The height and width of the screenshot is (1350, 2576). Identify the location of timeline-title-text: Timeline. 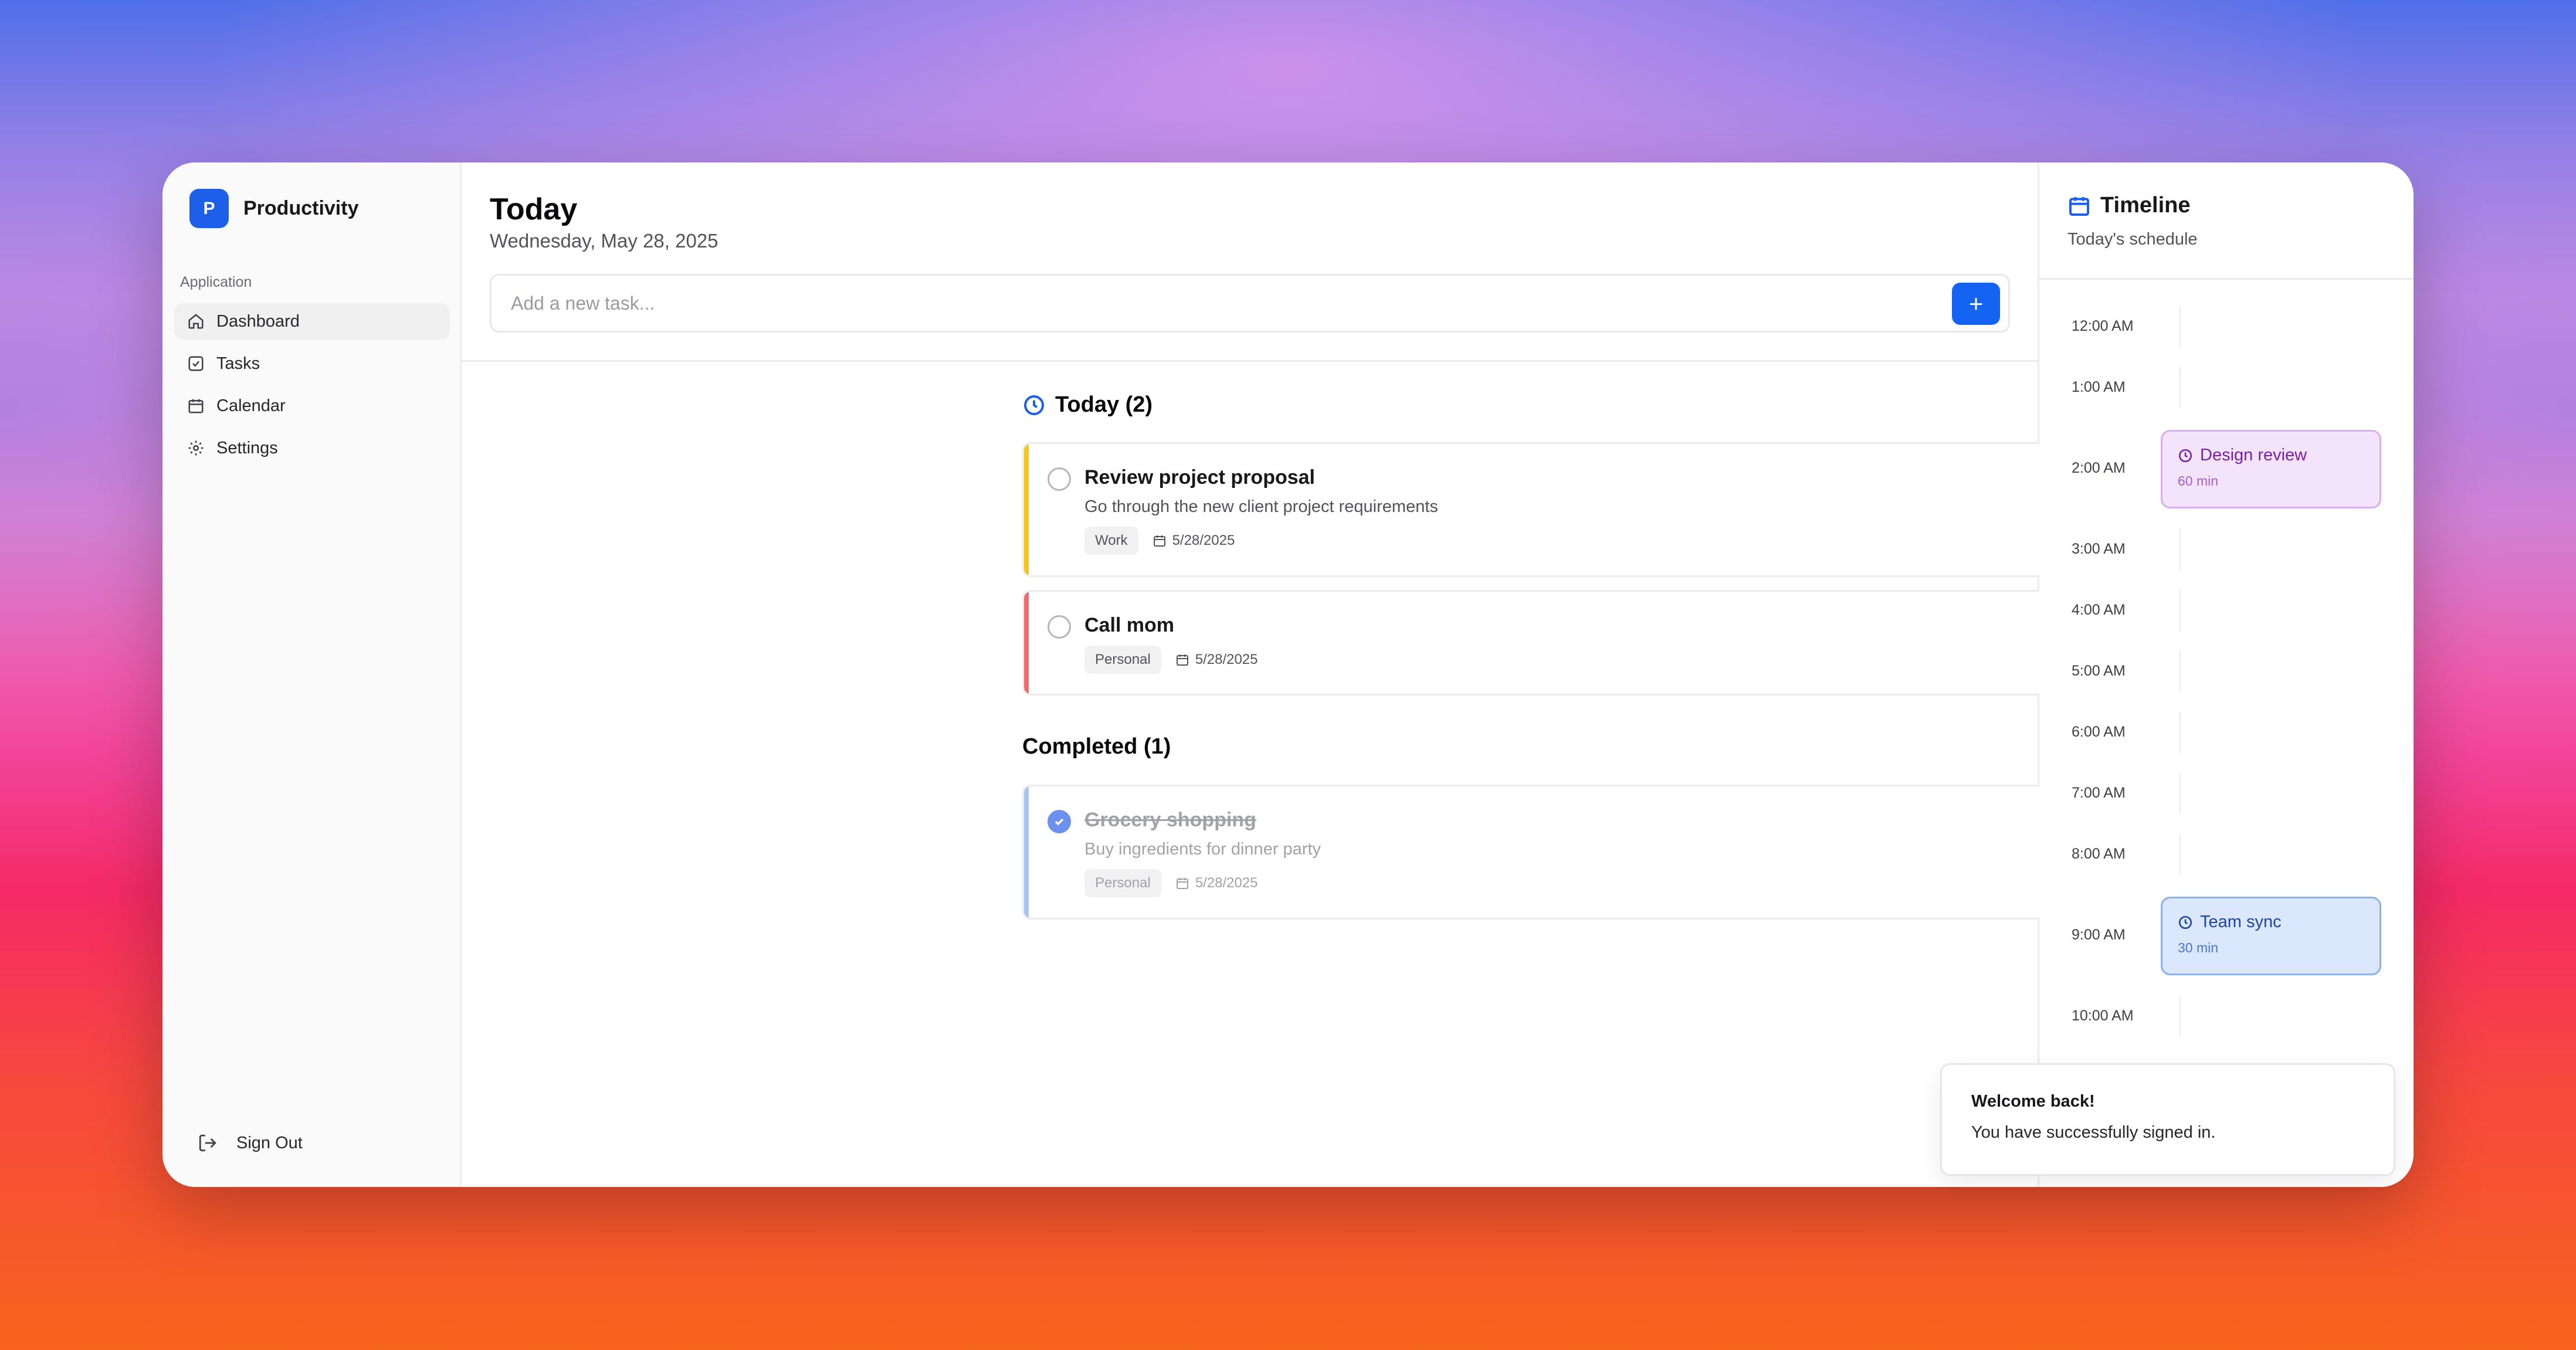
(2145, 205).